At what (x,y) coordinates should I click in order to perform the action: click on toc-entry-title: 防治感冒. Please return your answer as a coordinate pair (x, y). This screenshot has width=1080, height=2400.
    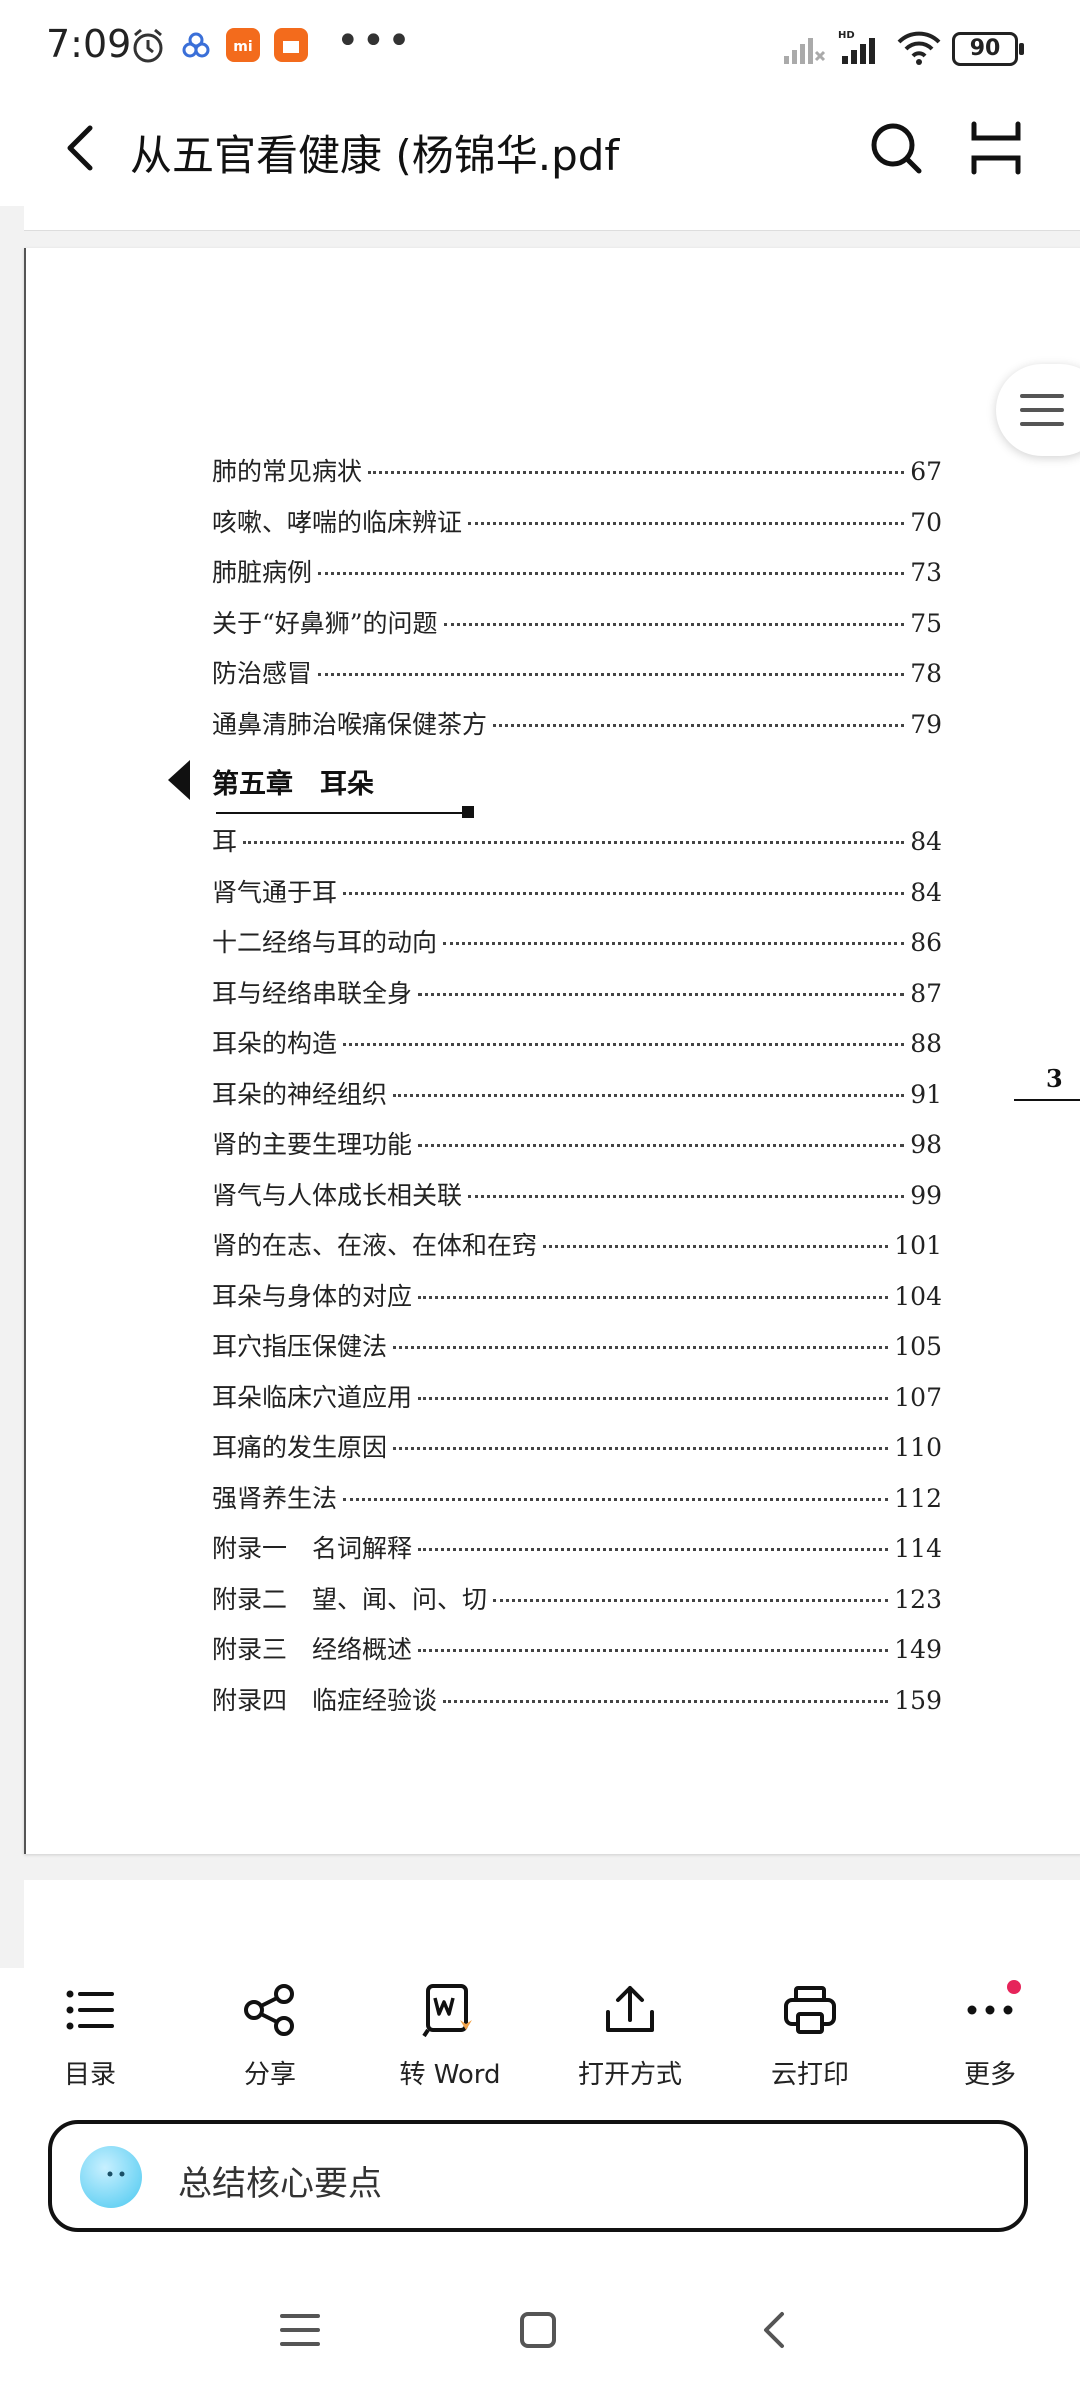
    Looking at the image, I should click on (262, 673).